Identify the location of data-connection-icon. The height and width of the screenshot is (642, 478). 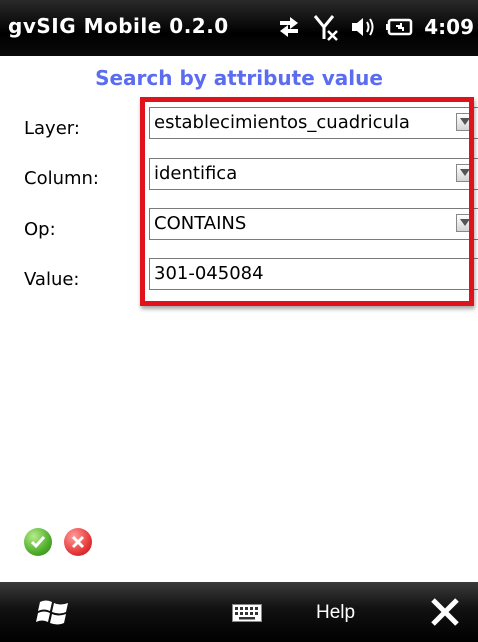
(289, 27).